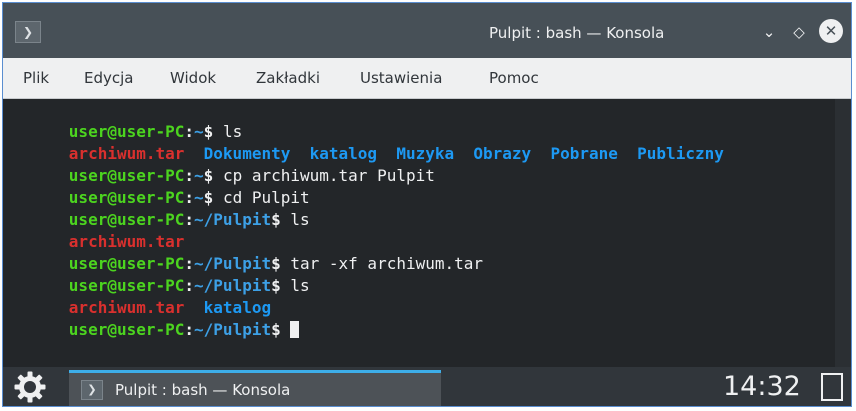 This screenshot has width=856, height=411. What do you see at coordinates (427, 30) in the screenshot?
I see `title-bar: ❯ Pulpit : bash — Konsola ⌄ ◇ ✕` at bounding box center [427, 30].